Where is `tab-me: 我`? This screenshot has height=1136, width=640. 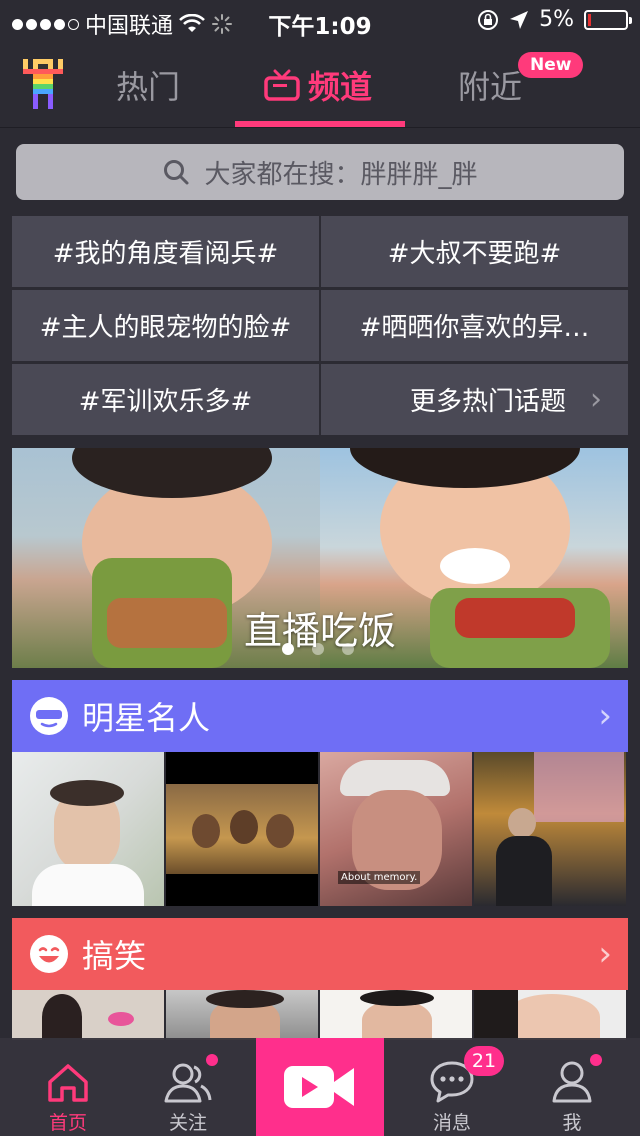
tab-me: 我 is located at coordinates (572, 1087).